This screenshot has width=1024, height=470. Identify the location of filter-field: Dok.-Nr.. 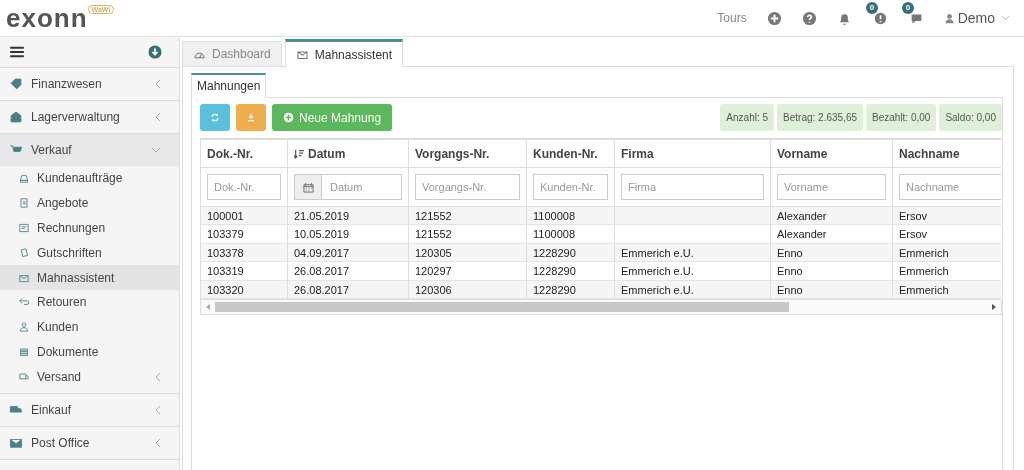
(244, 187).